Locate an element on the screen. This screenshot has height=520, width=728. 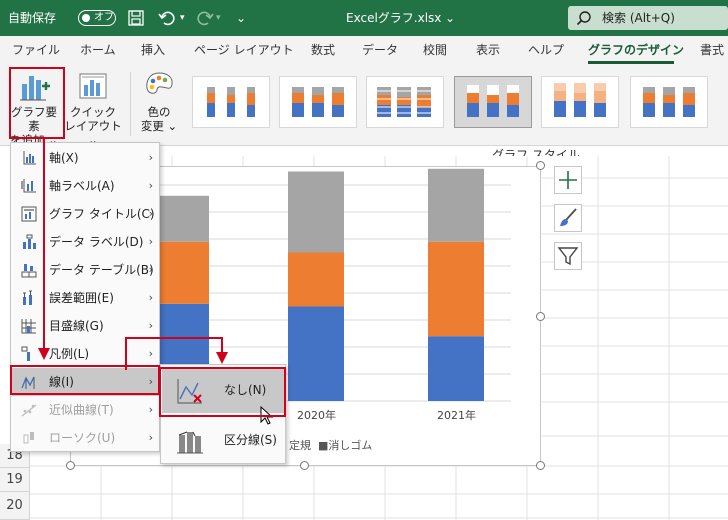
chart-style-4-preview is located at coordinates (493, 101).